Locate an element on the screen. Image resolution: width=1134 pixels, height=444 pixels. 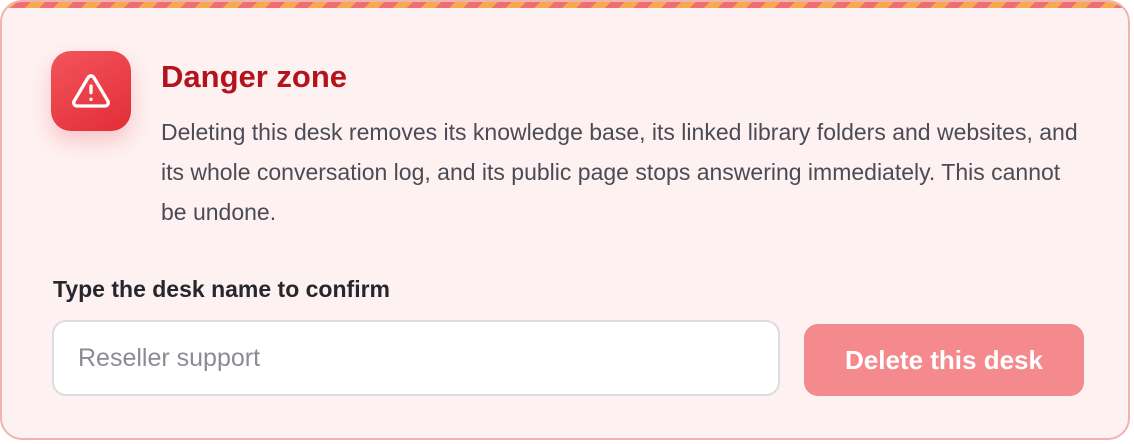
delete-desk-button: Delete this desk is located at coordinates (944, 360).